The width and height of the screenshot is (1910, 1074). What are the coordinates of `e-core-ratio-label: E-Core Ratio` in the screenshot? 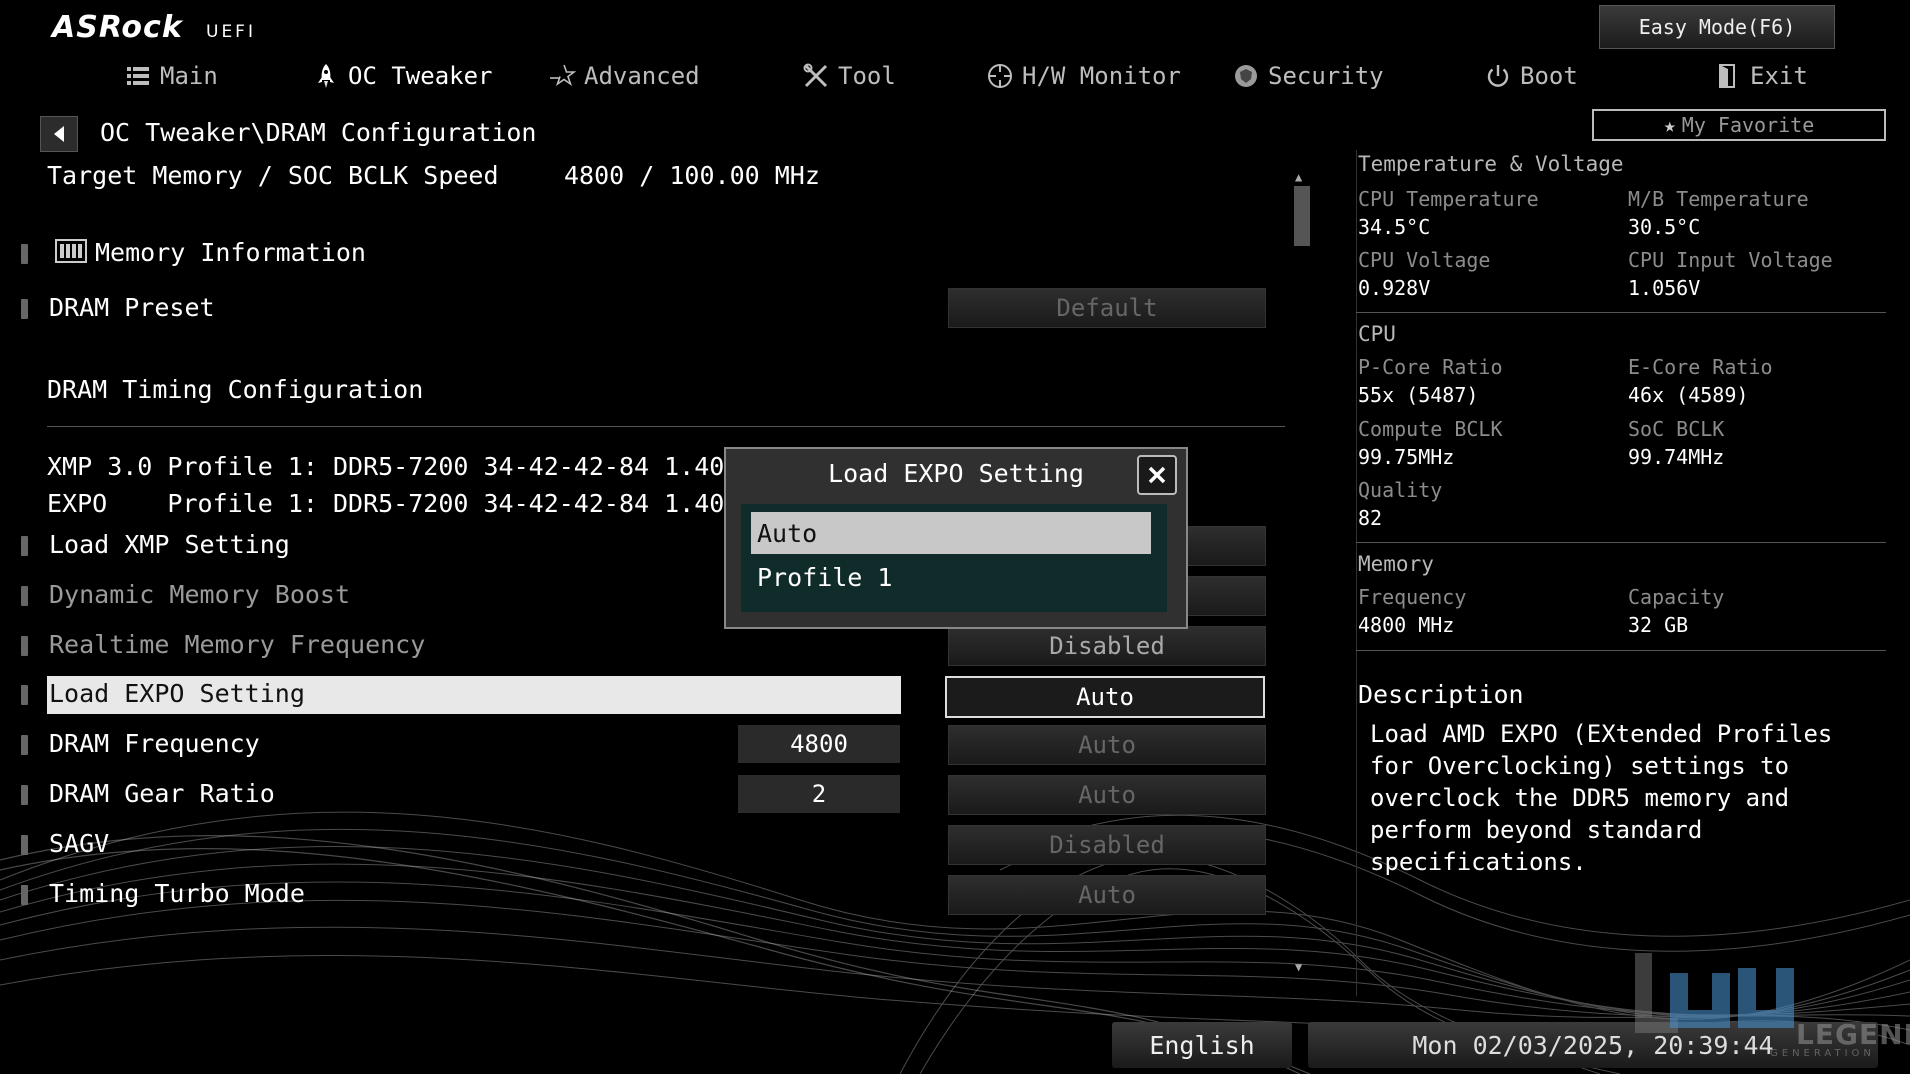 It's located at (1700, 367).